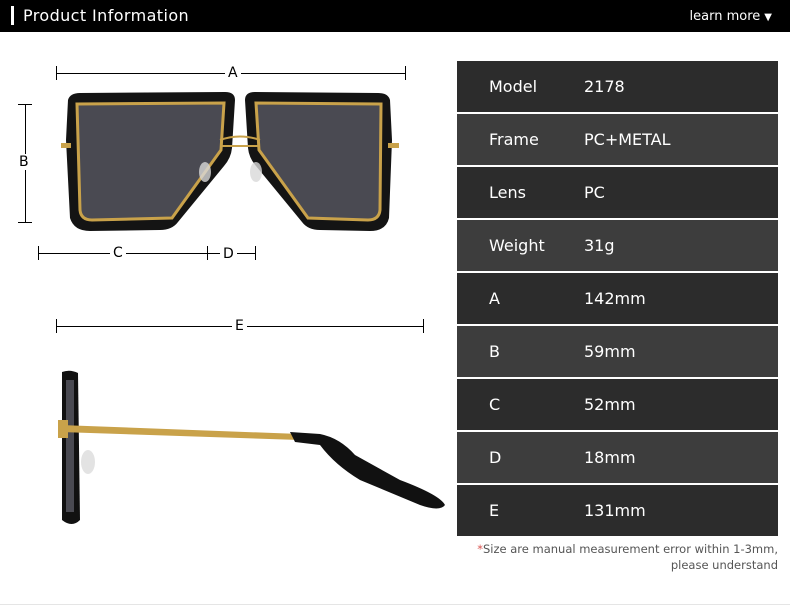 The width and height of the screenshot is (790, 607). What do you see at coordinates (239, 326) in the screenshot?
I see `dimension-label-e: E` at bounding box center [239, 326].